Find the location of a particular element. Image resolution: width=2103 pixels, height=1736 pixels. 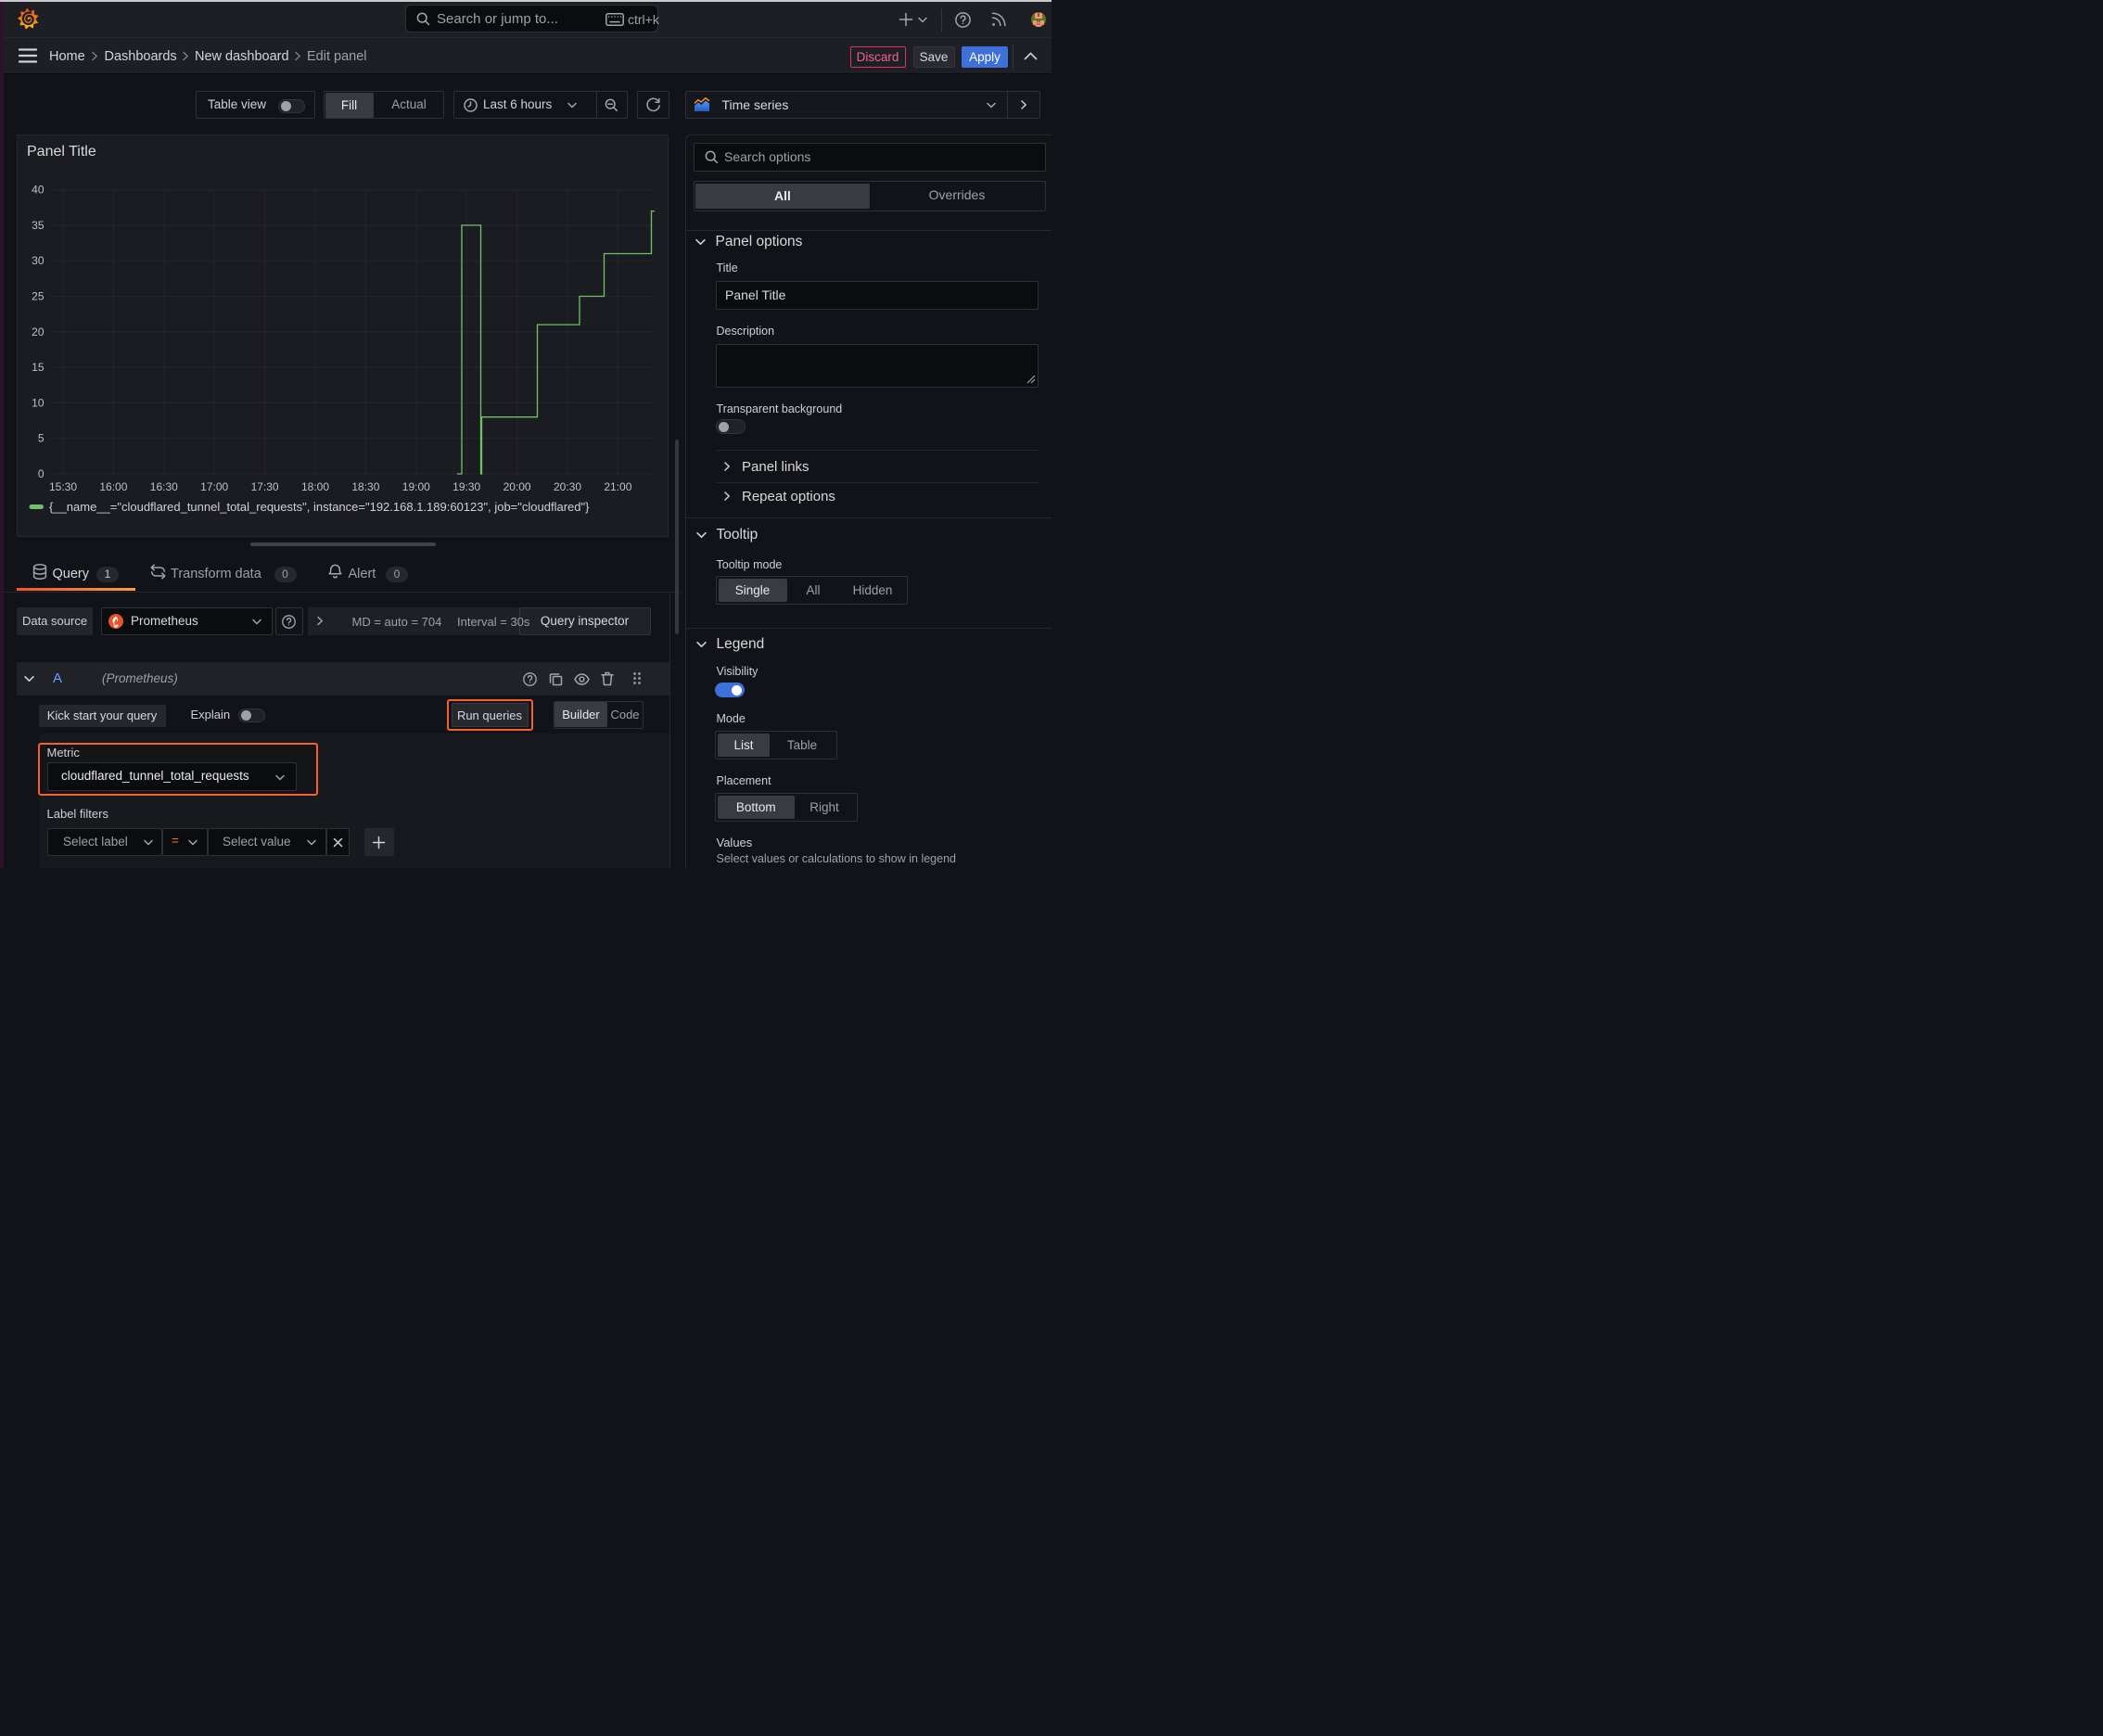

svg-text: 20:30 is located at coordinates (567, 487).